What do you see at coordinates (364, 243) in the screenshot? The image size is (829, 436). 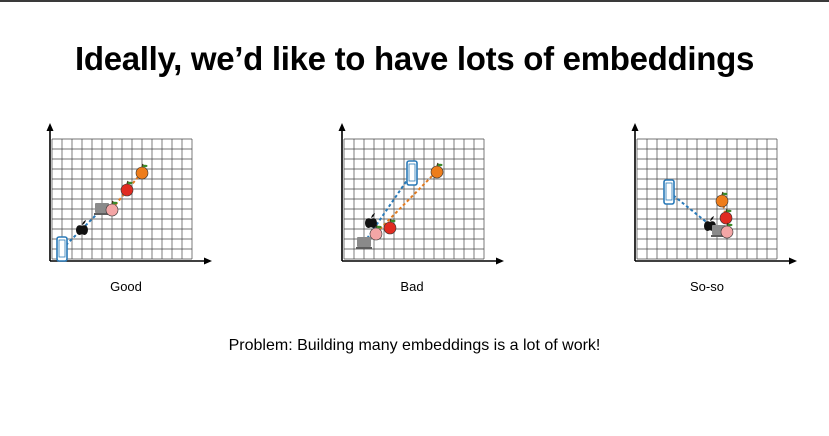 I see `mac-icon` at bounding box center [364, 243].